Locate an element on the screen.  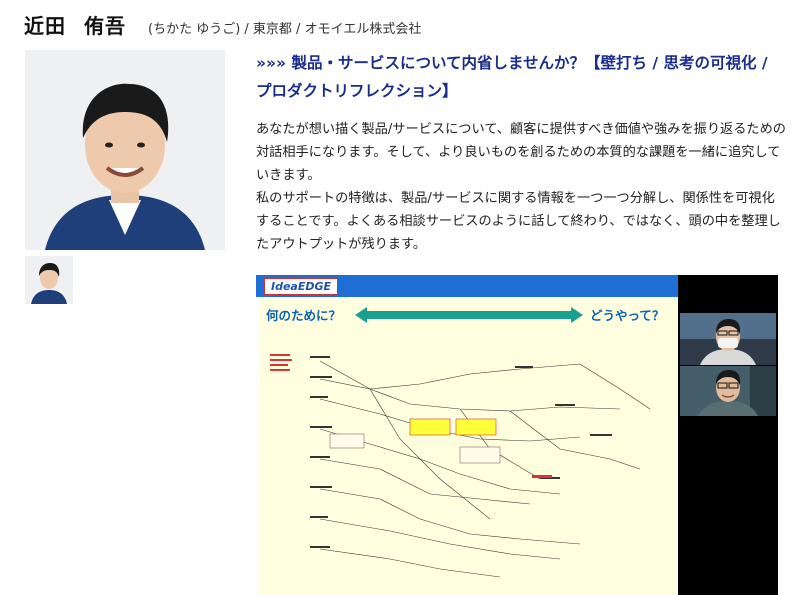
profile-photo is located at coordinates (125, 150).